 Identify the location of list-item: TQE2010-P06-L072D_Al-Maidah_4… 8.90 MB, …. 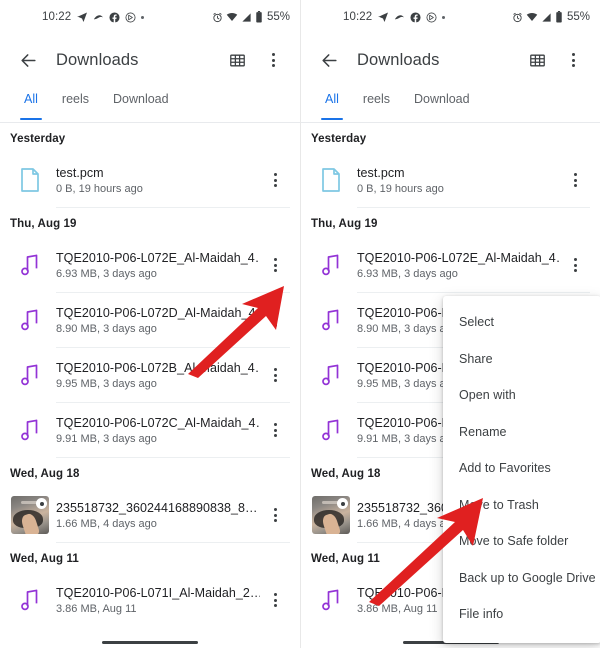
(150, 320).